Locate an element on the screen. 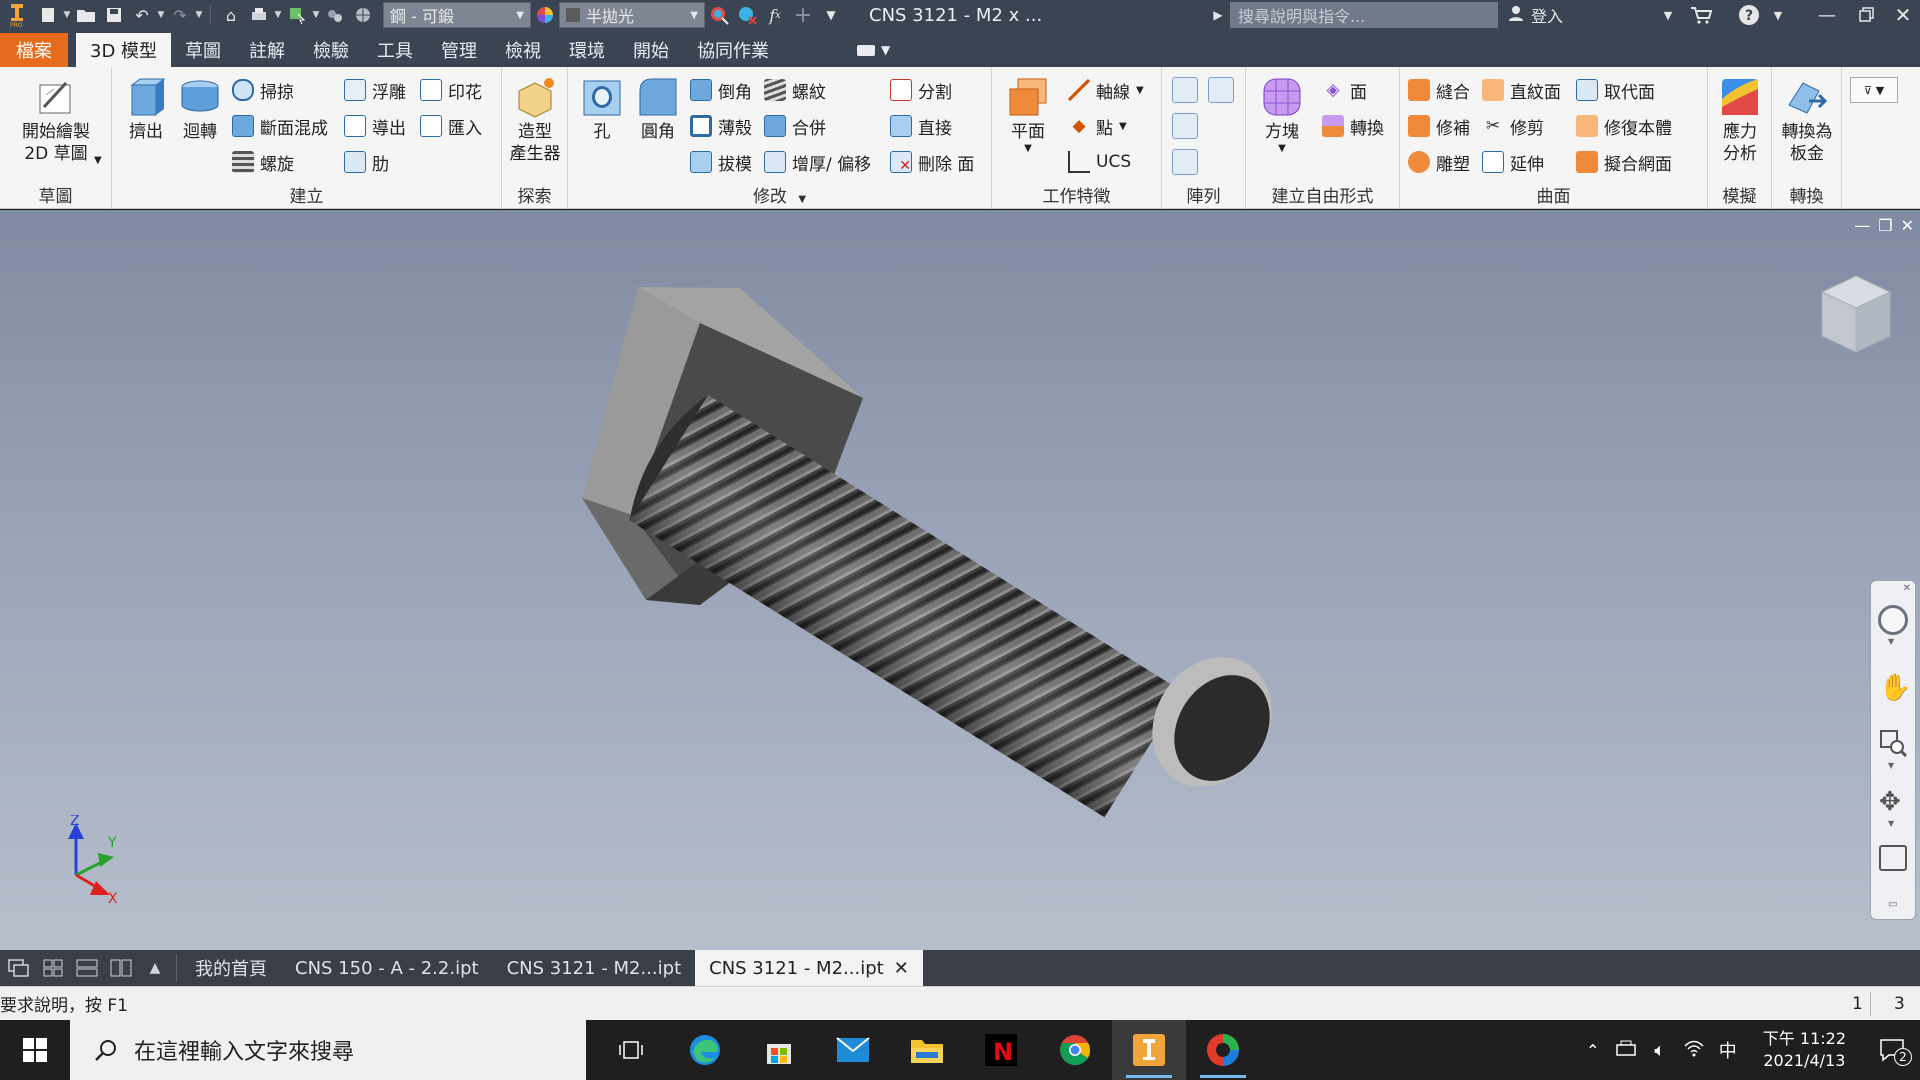  open-folder-icon is located at coordinates (86, 15).